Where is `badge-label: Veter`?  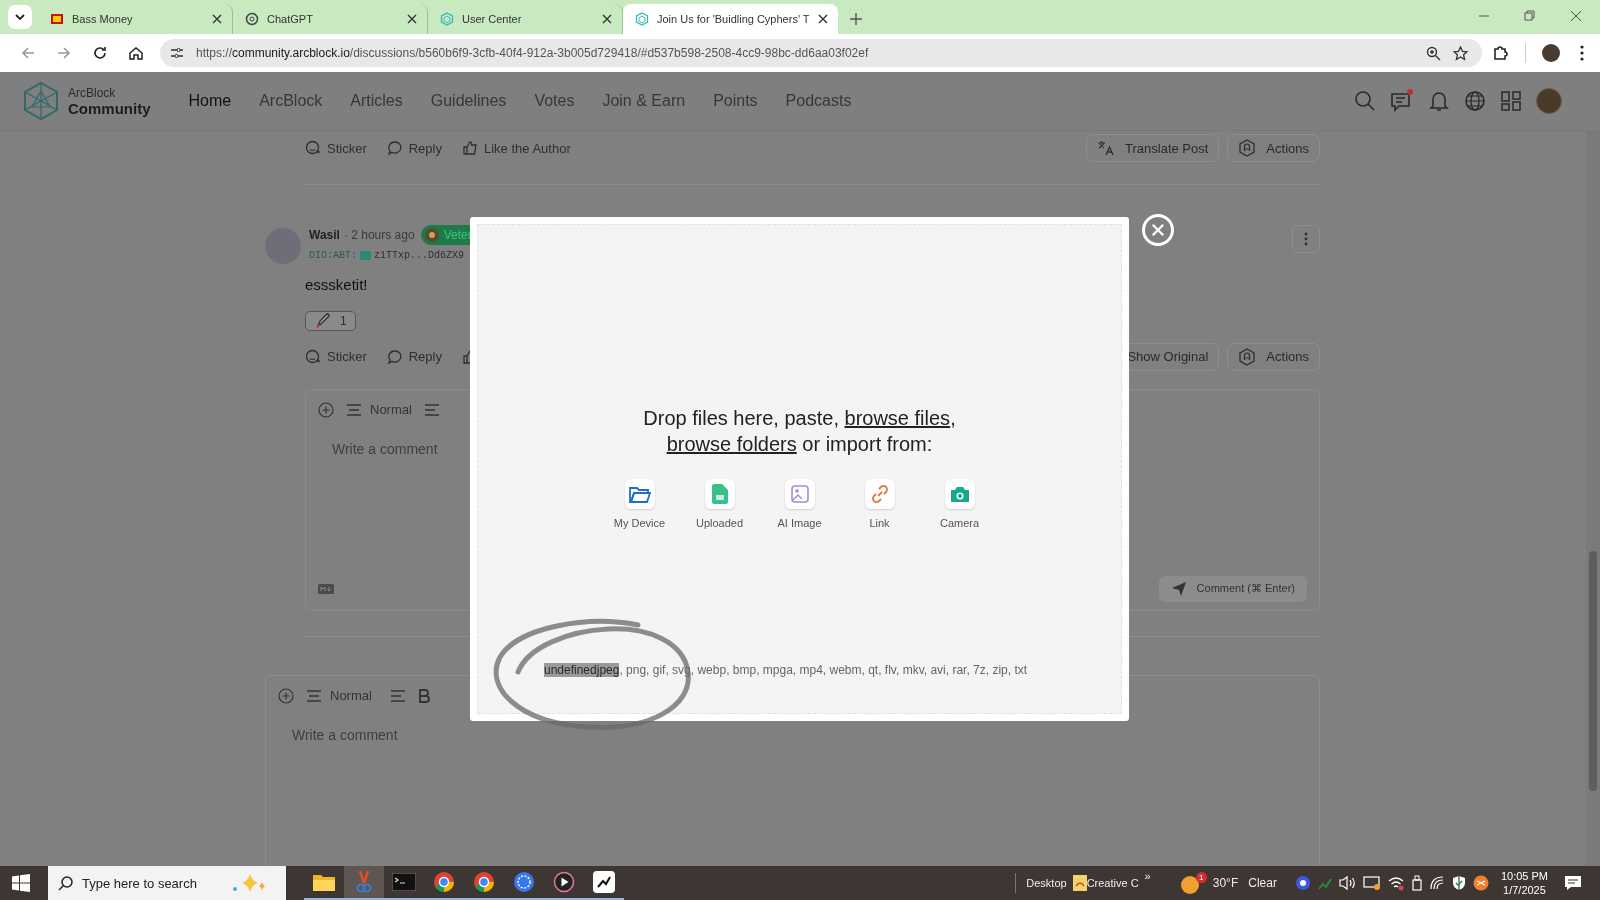
badge-label: Veter is located at coordinates (457, 234).